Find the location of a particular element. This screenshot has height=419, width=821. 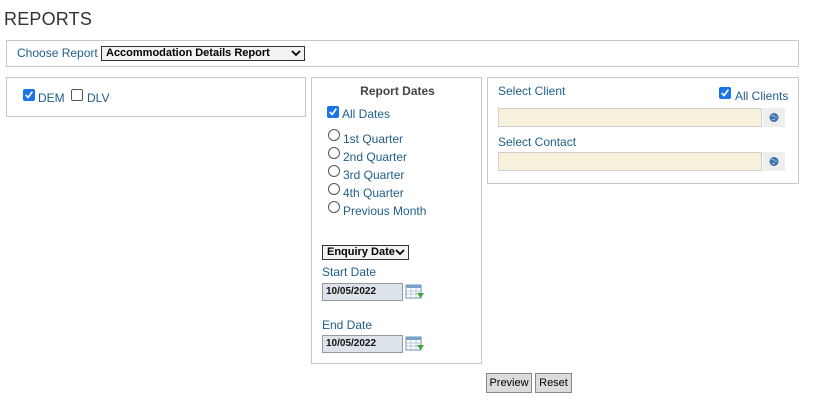

dlv-checkbox is located at coordinates (77, 95).